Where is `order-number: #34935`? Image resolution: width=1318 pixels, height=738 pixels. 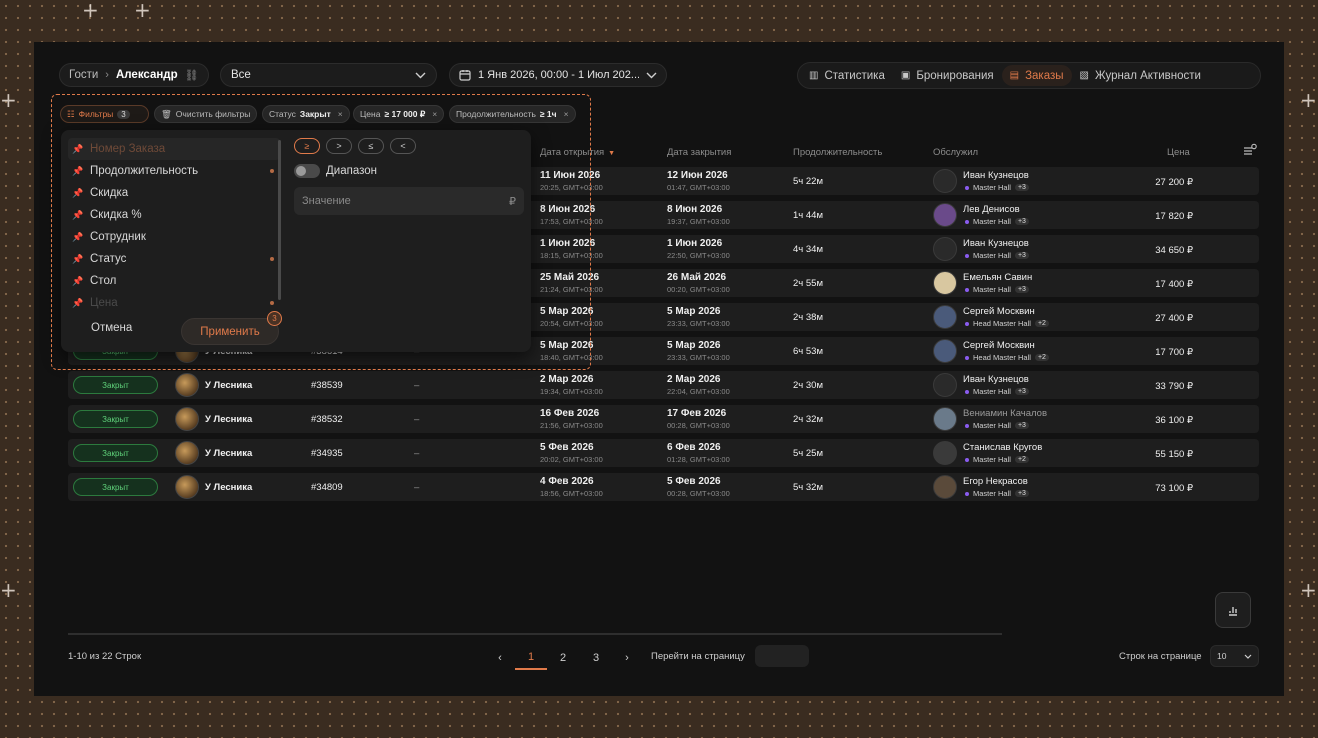
order-number: #34935 is located at coordinates (327, 453).